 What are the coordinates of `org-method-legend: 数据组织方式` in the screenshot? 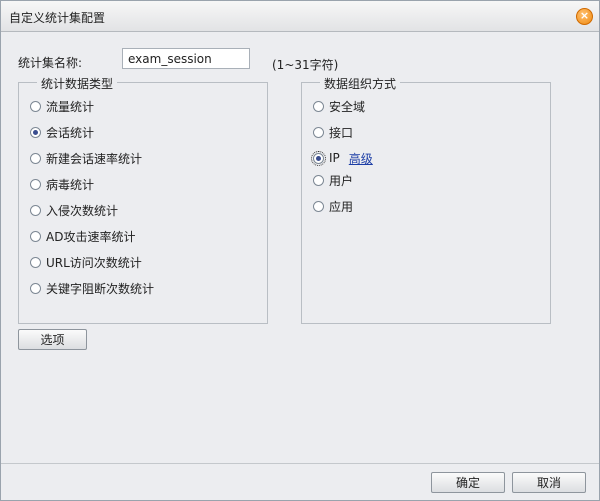 It's located at (360, 83).